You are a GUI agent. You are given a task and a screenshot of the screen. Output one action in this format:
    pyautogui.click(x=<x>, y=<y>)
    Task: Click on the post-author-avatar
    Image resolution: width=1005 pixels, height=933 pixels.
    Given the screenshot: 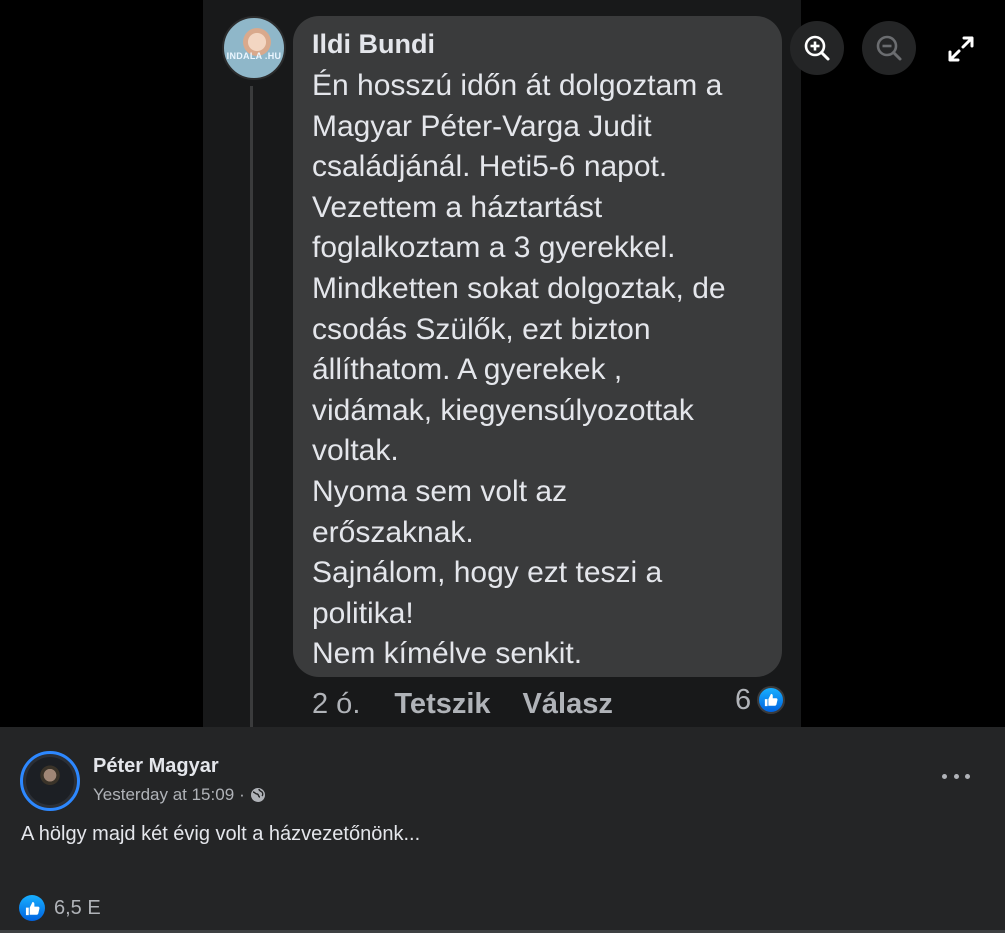 What is the action you would take?
    pyautogui.click(x=50, y=781)
    